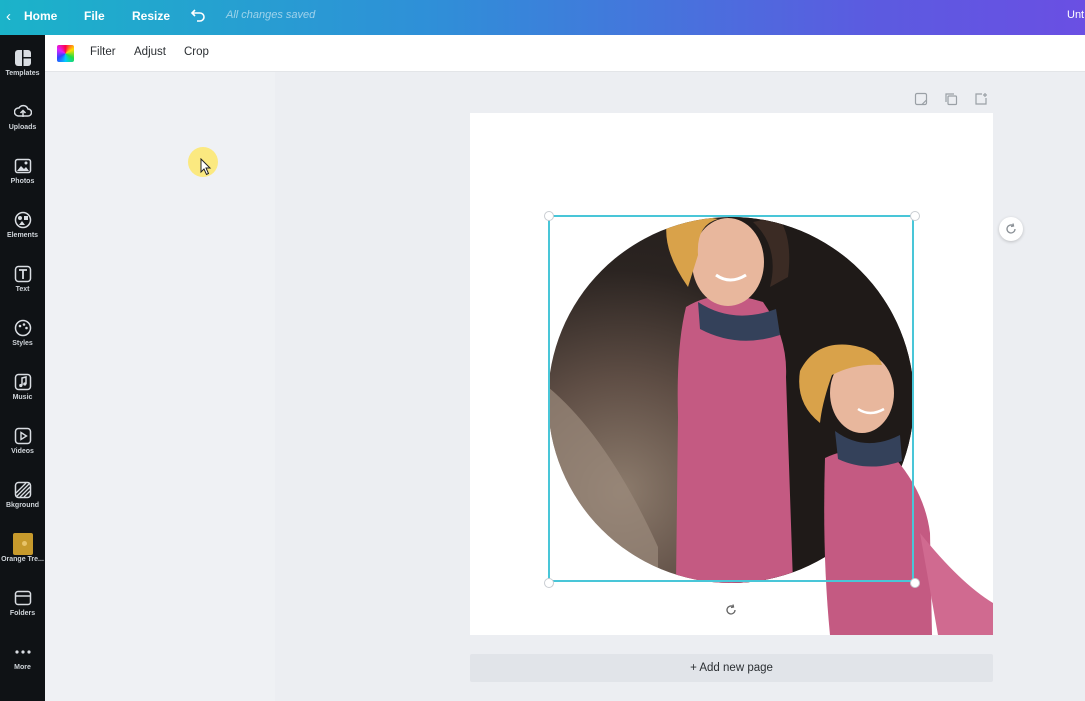 The height and width of the screenshot is (701, 1085). I want to click on resize-handle-bottom-left, so click(549, 583).